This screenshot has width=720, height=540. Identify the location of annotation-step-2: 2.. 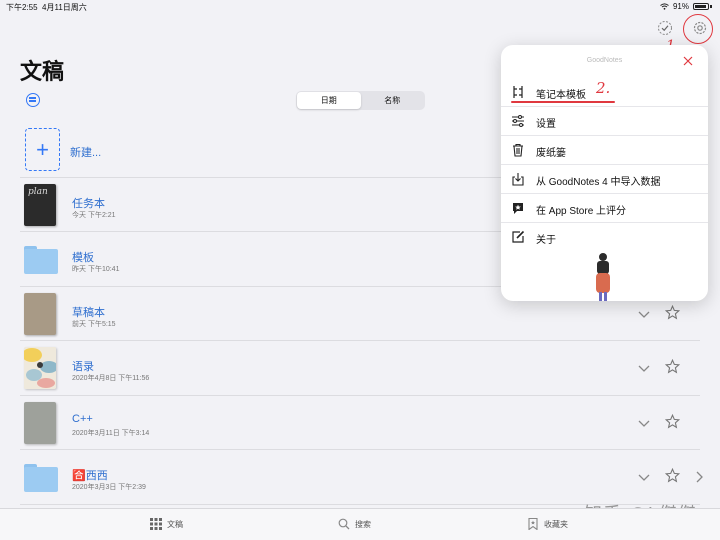
(603, 88).